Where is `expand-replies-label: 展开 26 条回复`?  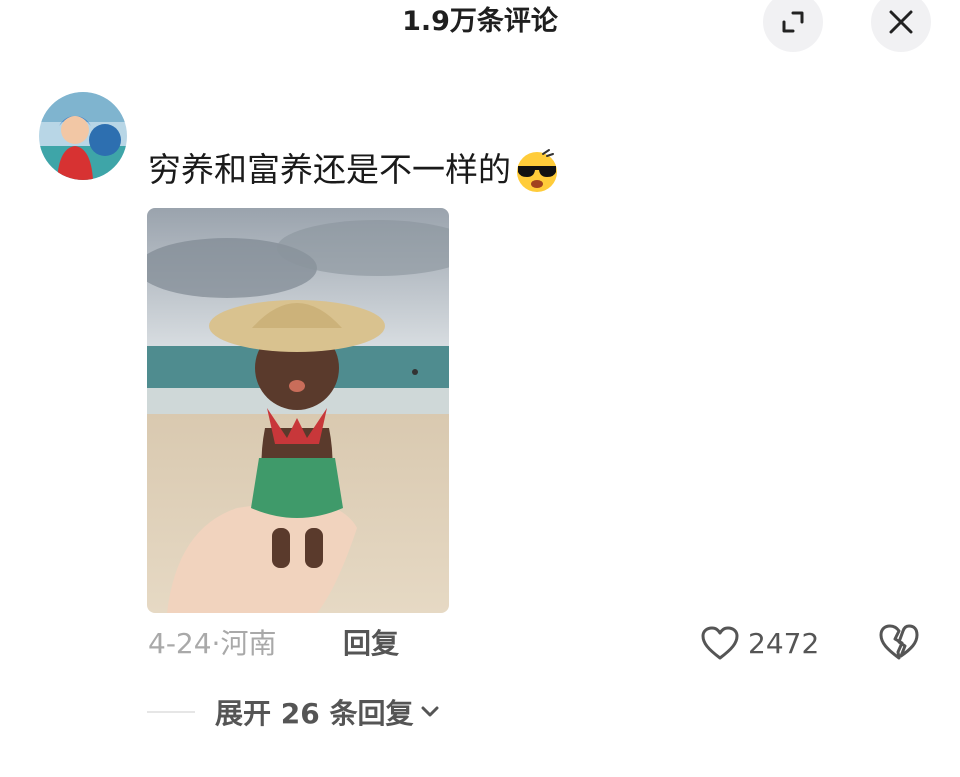 expand-replies-label: 展开 26 条回复 is located at coordinates (314, 713).